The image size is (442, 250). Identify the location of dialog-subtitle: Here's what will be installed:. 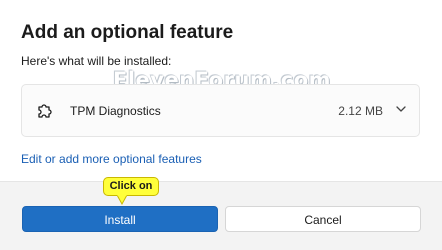
(96, 61).